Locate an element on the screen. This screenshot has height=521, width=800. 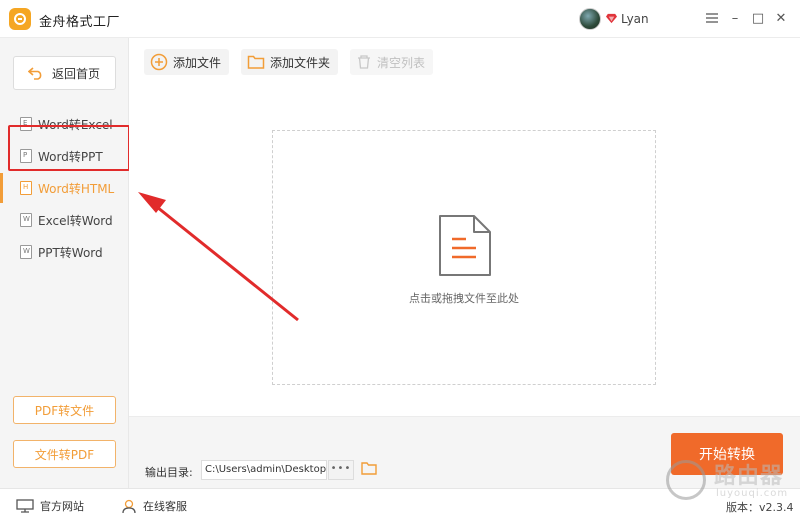
add-folder-button: 添加文件夹 is located at coordinates (290, 62).